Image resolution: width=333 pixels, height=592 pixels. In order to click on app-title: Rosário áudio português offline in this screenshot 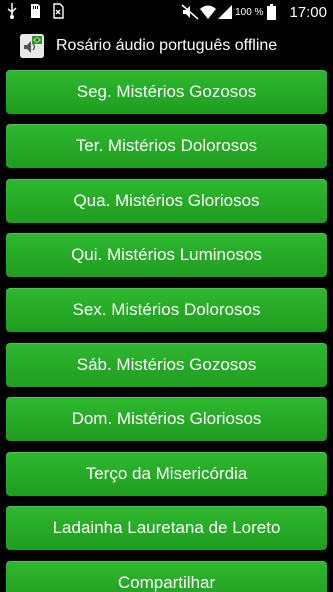, I will do `click(167, 45)`.